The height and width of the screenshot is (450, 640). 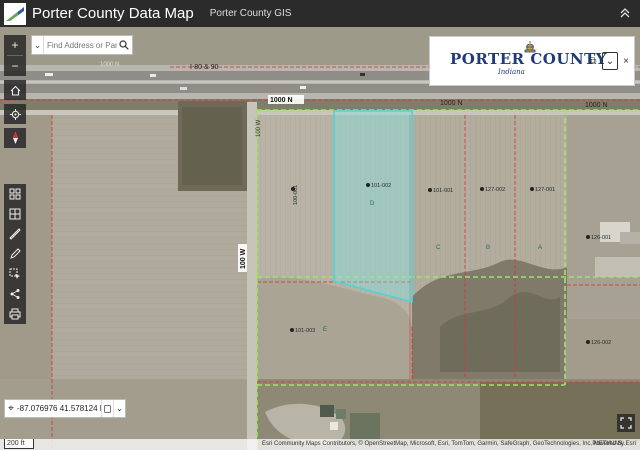 What do you see at coordinates (614, 444) in the screenshot?
I see `powered-by: Powered by Esri` at bounding box center [614, 444].